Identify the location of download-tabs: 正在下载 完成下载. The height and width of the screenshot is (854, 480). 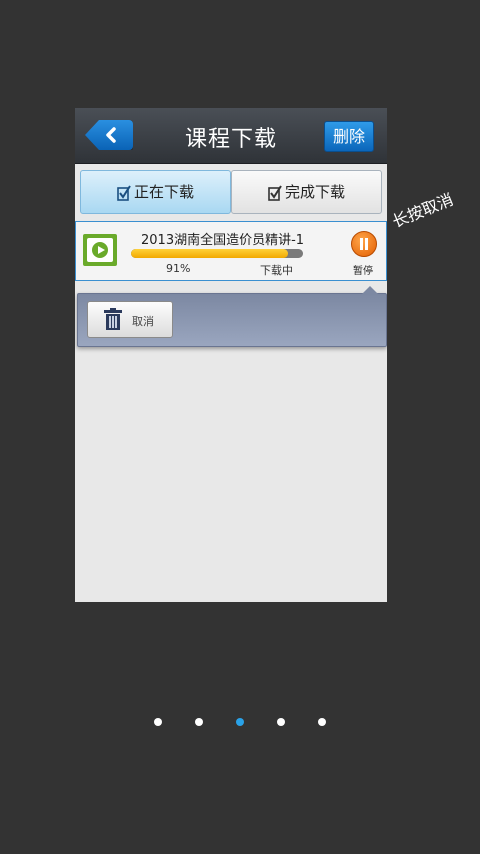
(231, 192).